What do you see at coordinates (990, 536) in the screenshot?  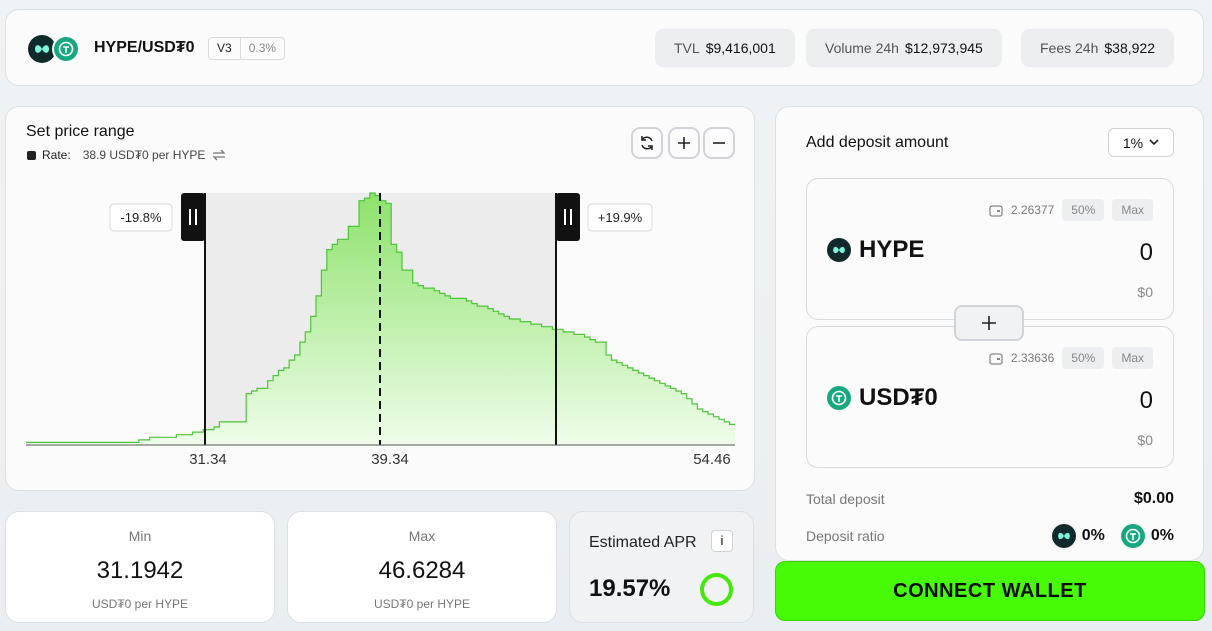 I see `deposit-ratio-row: Deposit ratio 0% 0%` at bounding box center [990, 536].